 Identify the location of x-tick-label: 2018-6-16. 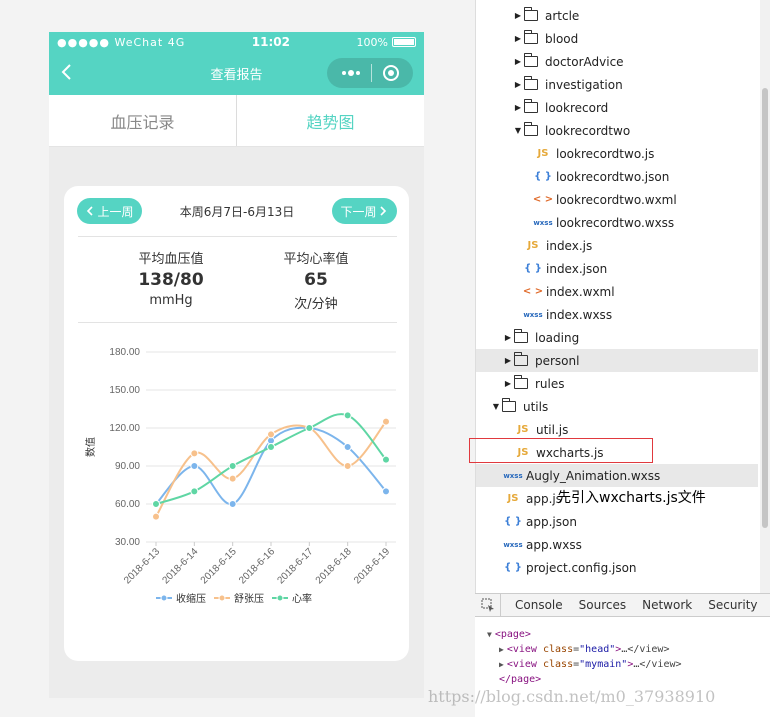
(257, 566).